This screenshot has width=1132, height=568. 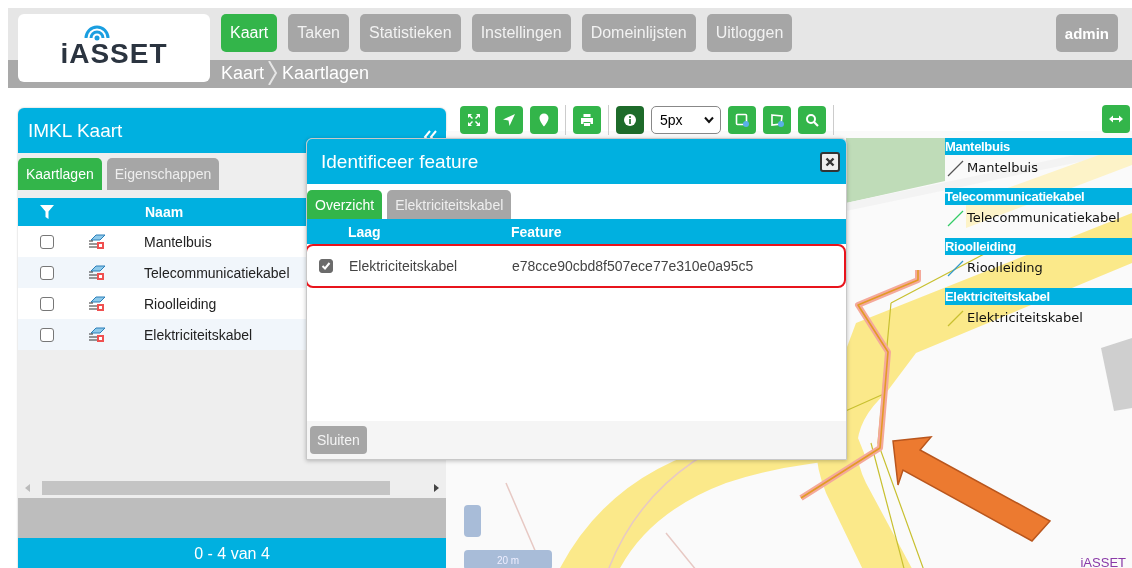 I want to click on nav-tab: Domeinlijsten, so click(x=638, y=33).